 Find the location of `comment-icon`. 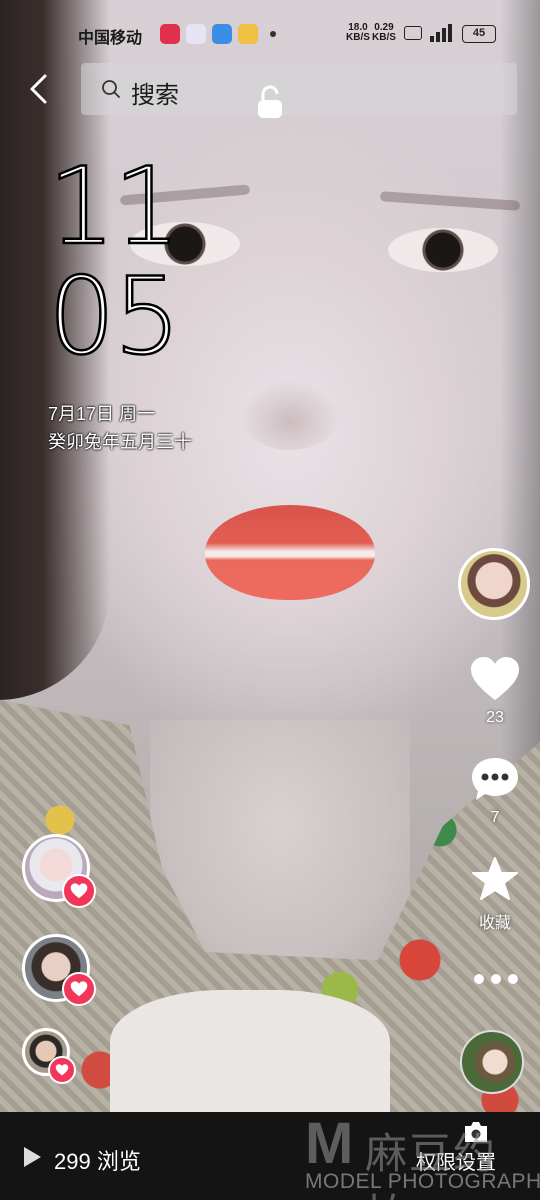

comment-icon is located at coordinates (495, 779).